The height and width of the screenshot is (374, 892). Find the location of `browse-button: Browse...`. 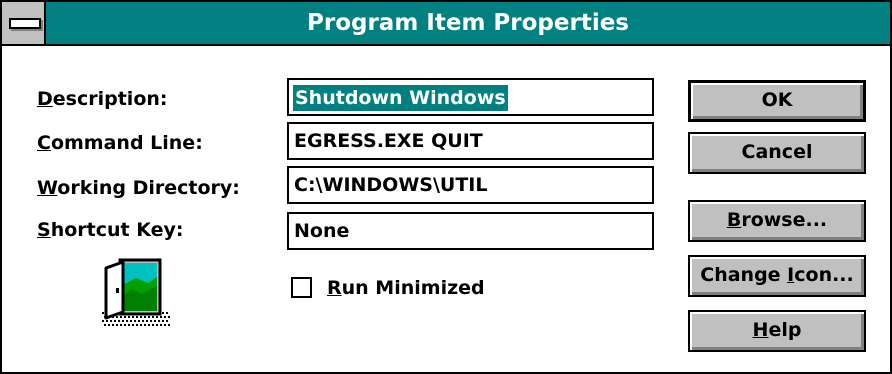

browse-button: Browse... is located at coordinates (777, 221).